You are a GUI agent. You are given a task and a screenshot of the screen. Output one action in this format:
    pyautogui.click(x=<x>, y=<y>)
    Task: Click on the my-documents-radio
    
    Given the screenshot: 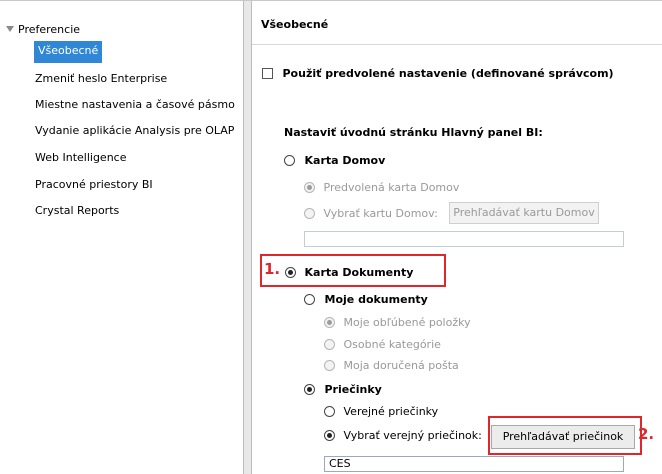 What is the action you would take?
    pyautogui.click(x=309, y=299)
    